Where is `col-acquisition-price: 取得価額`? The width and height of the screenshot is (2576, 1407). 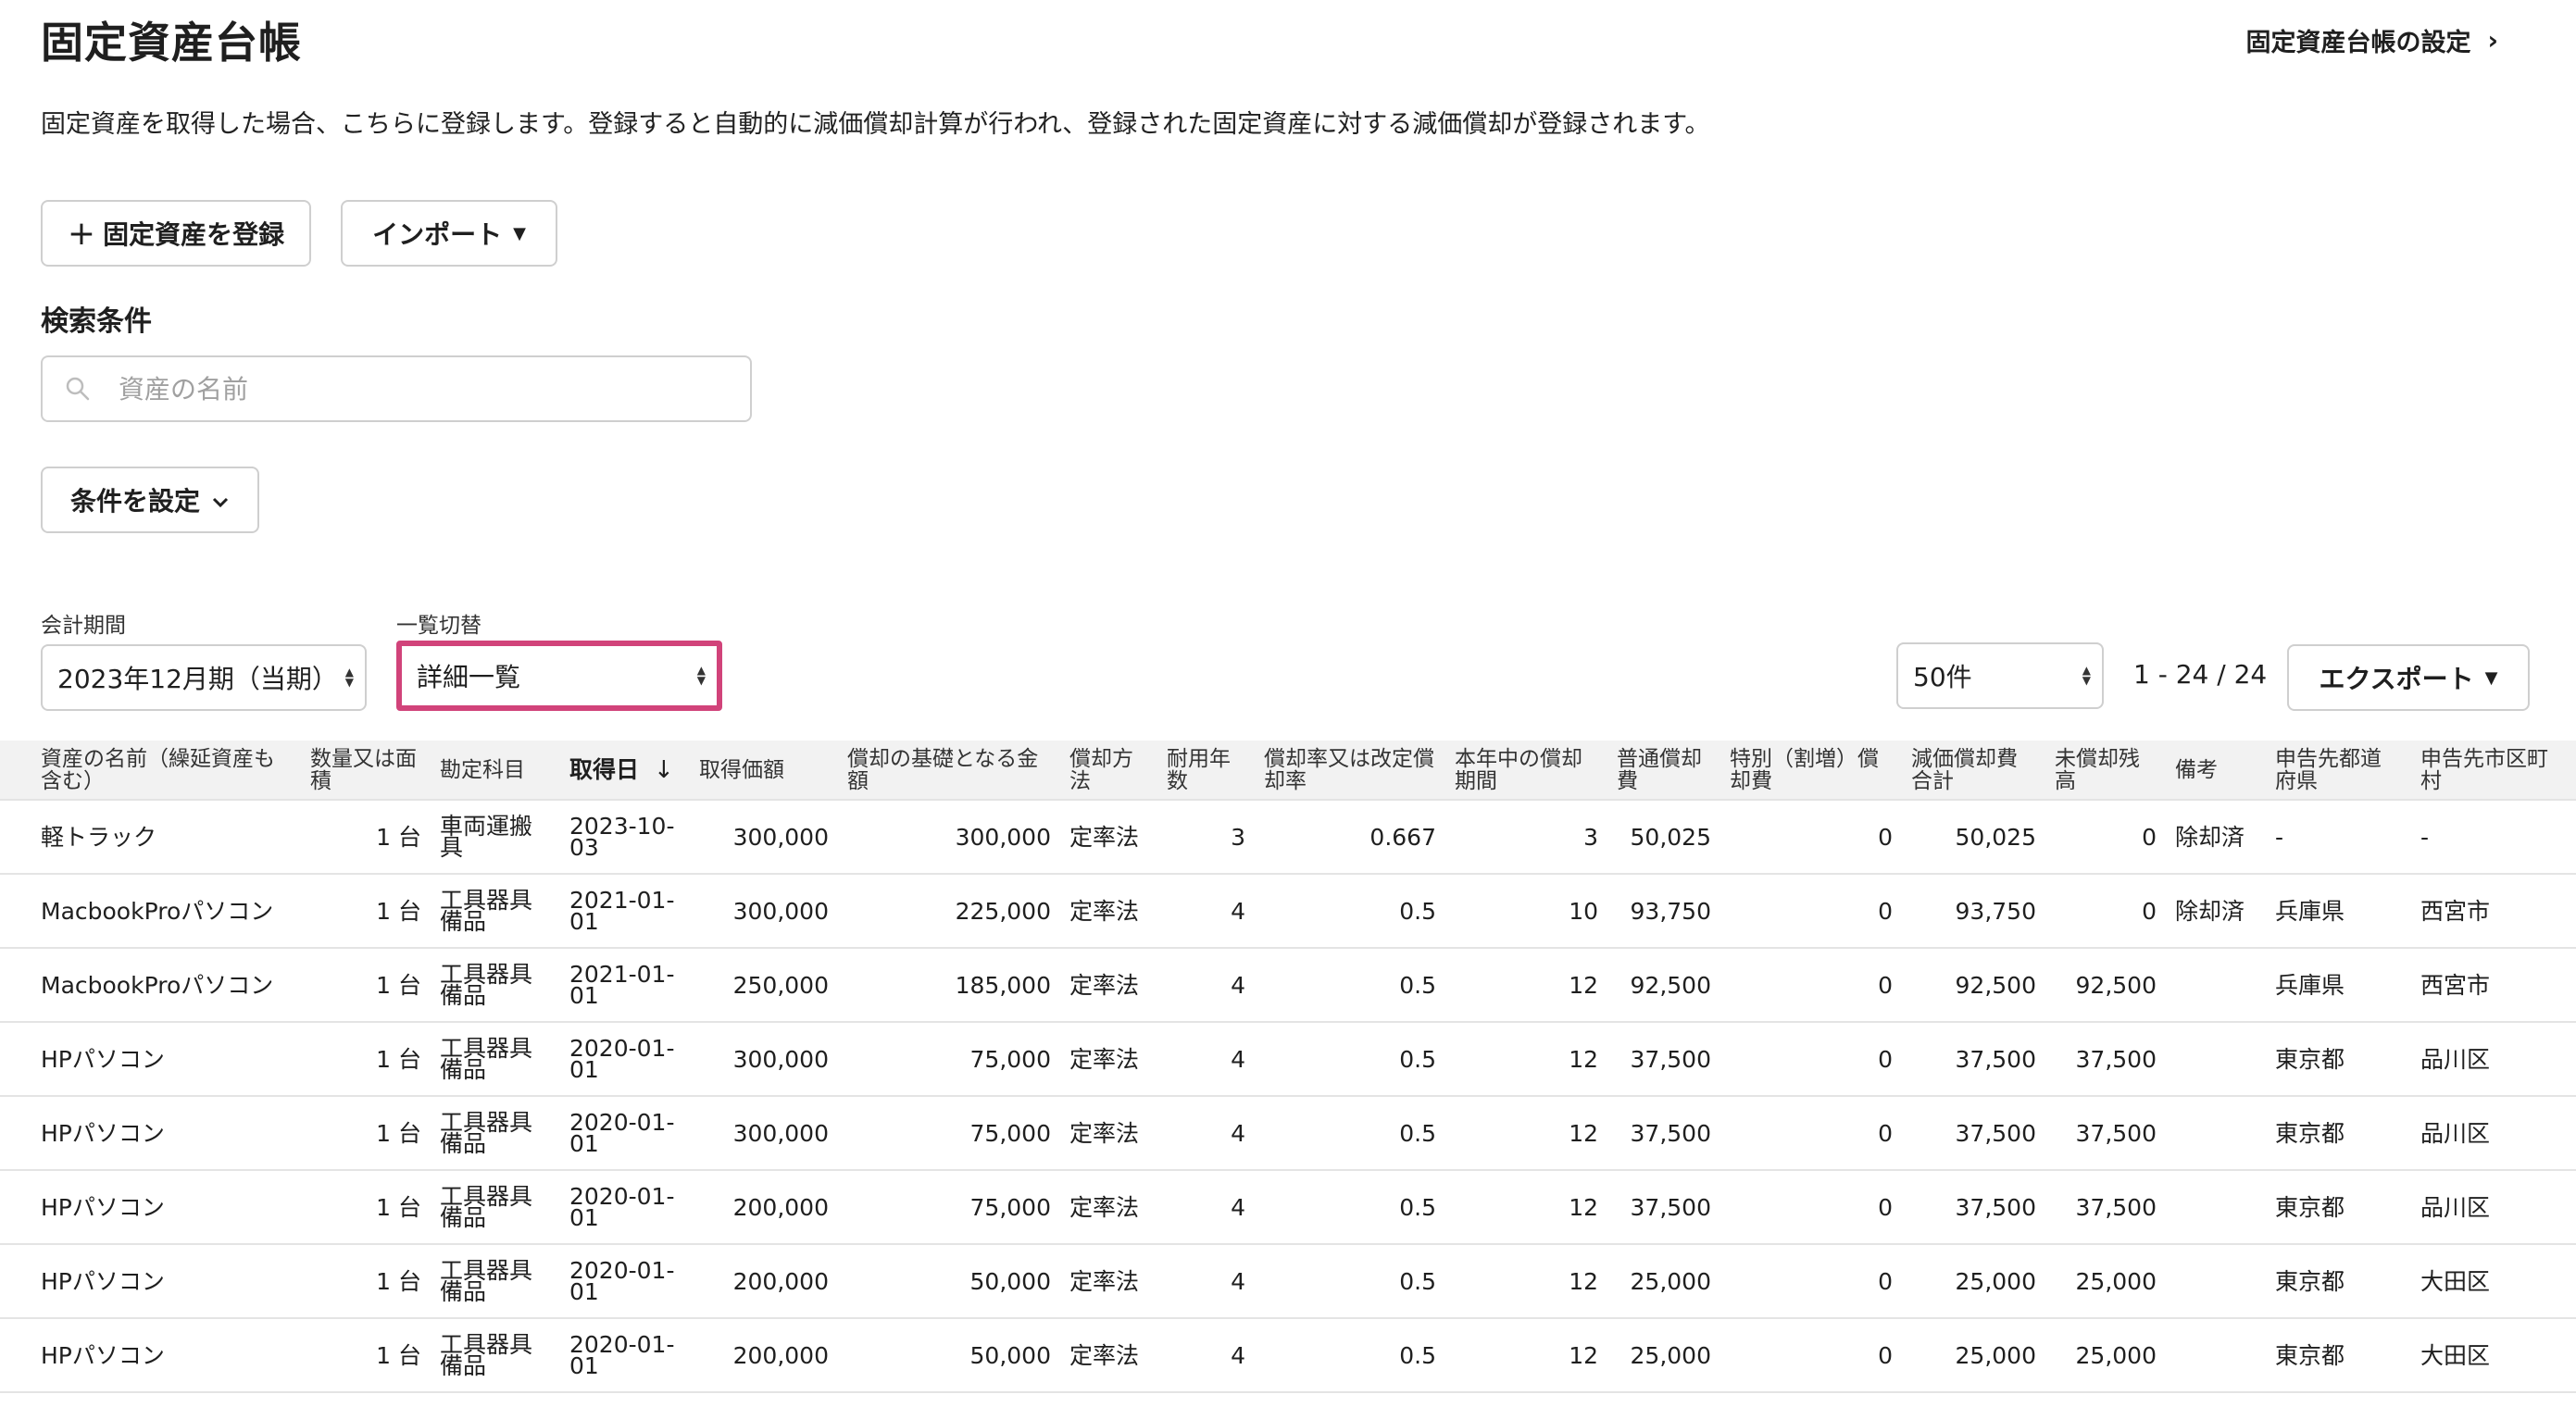
col-acquisition-price: 取得価額 is located at coordinates (764, 771).